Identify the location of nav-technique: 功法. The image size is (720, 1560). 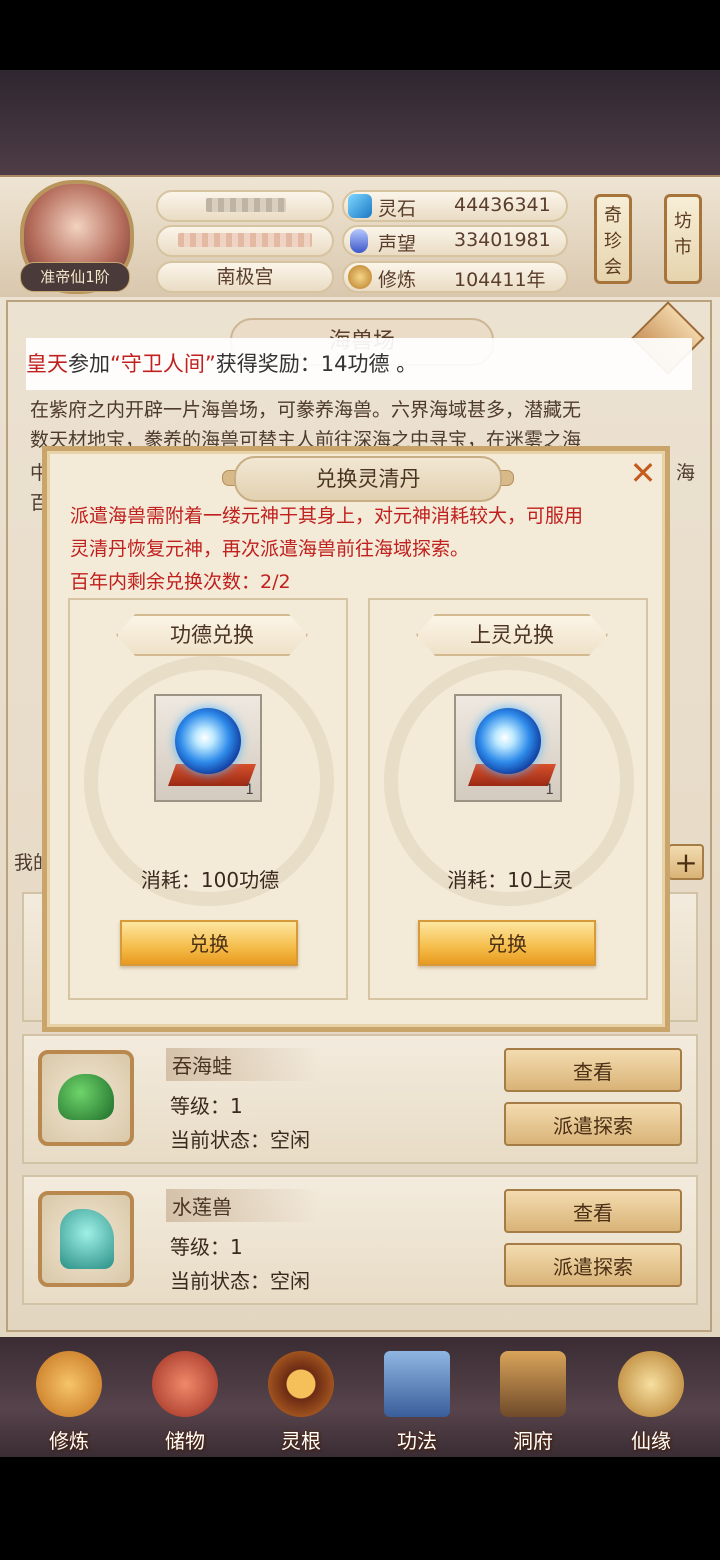
(417, 1400).